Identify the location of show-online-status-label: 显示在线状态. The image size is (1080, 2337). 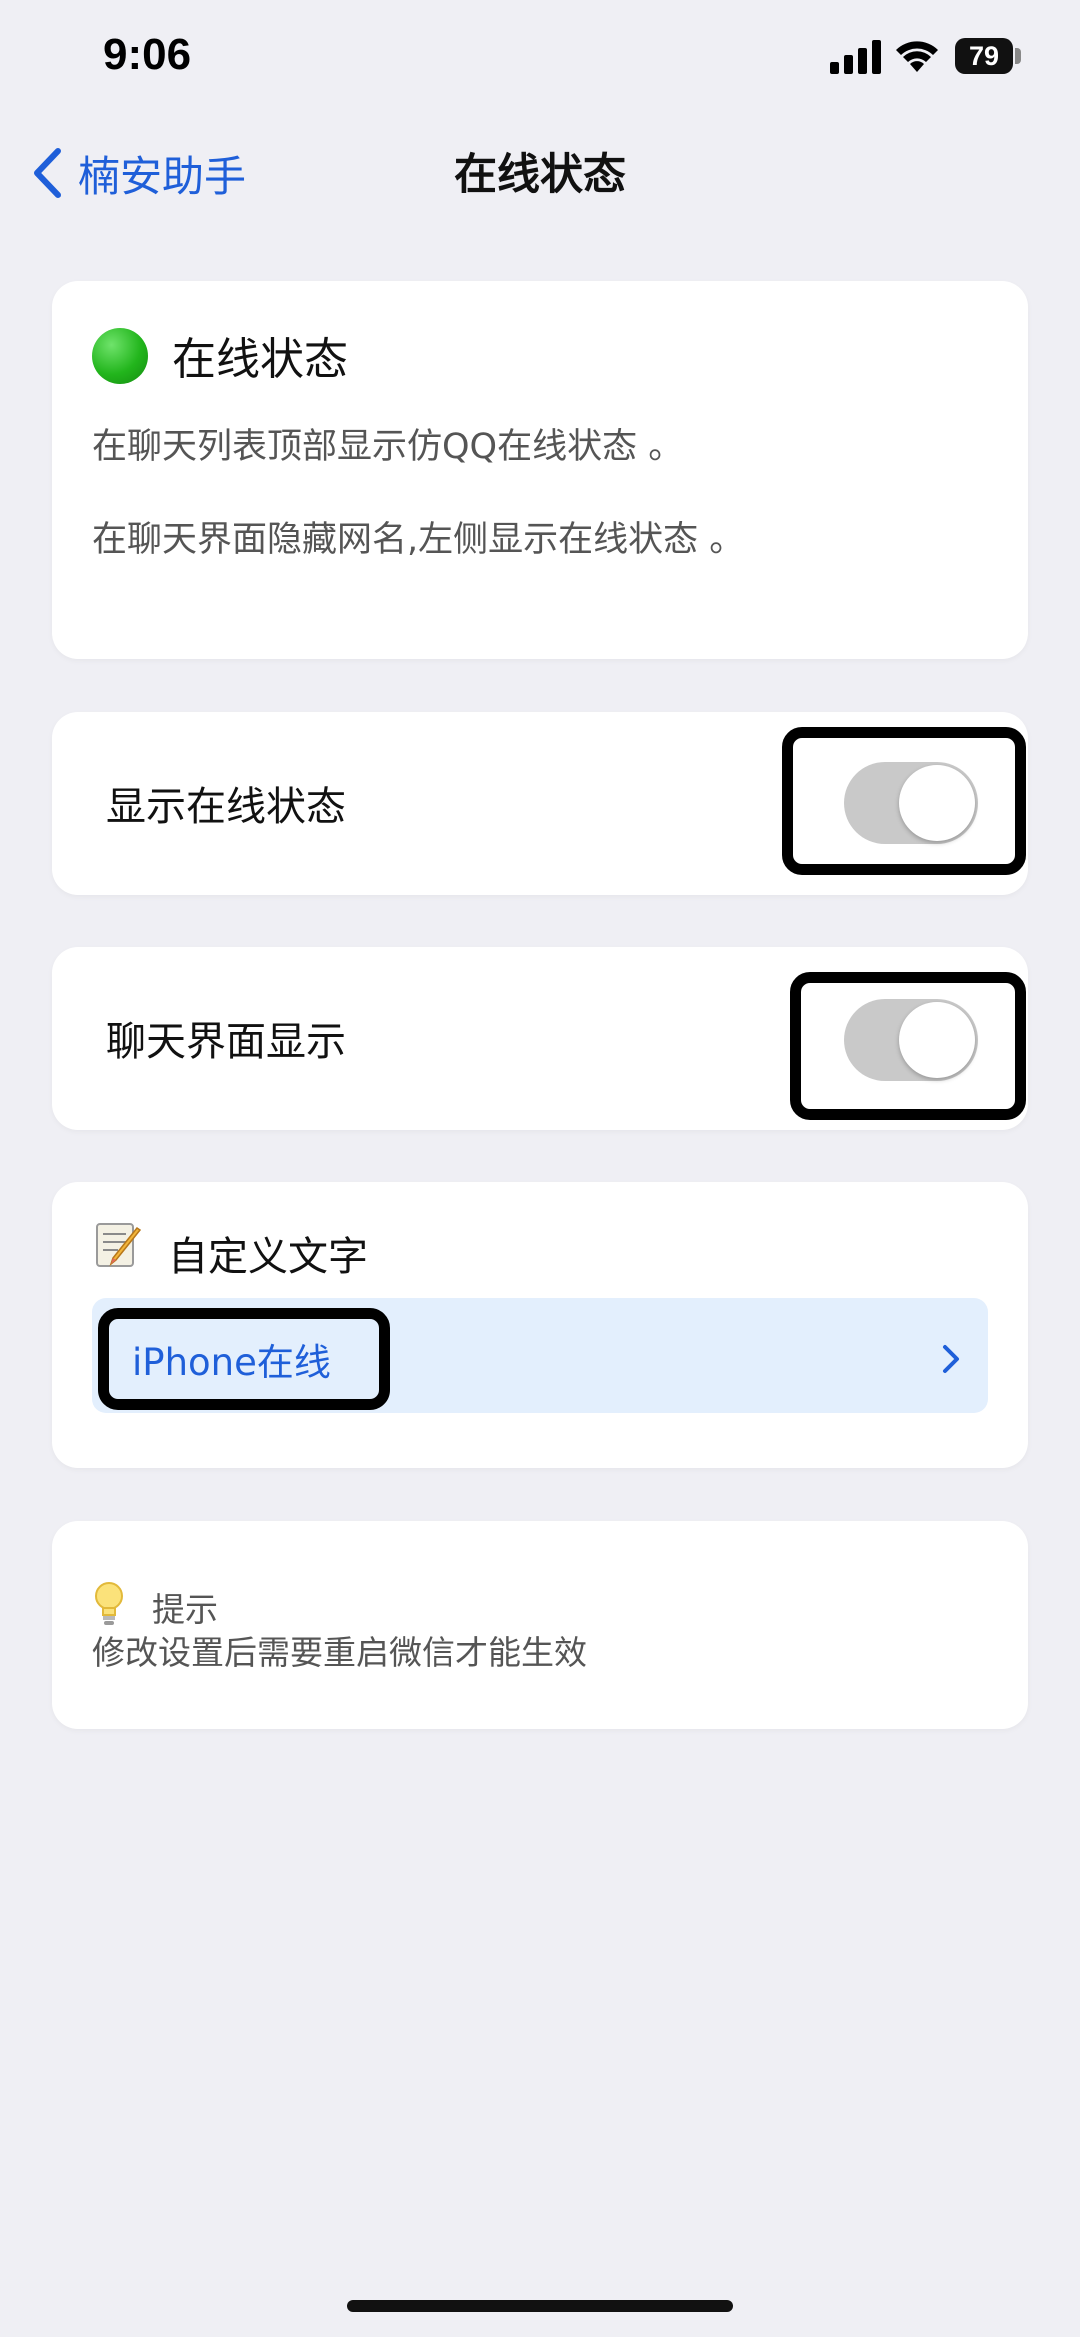
(226, 807).